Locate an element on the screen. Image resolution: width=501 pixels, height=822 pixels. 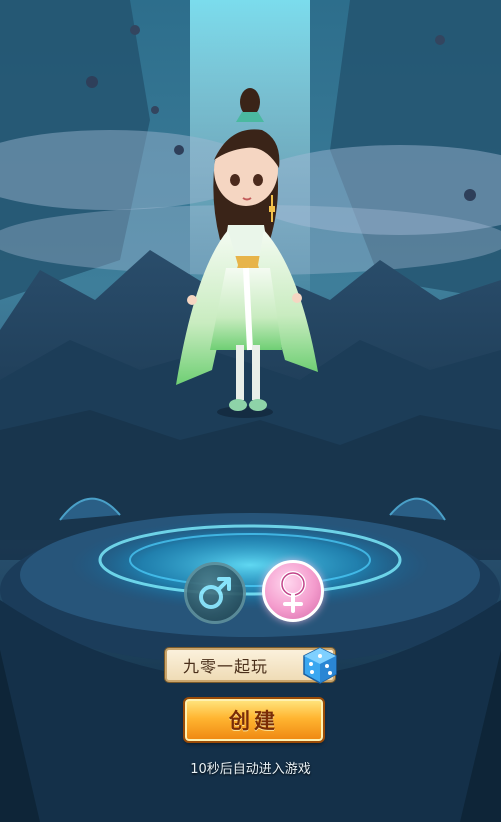
male-gender-button is located at coordinates (215, 593).